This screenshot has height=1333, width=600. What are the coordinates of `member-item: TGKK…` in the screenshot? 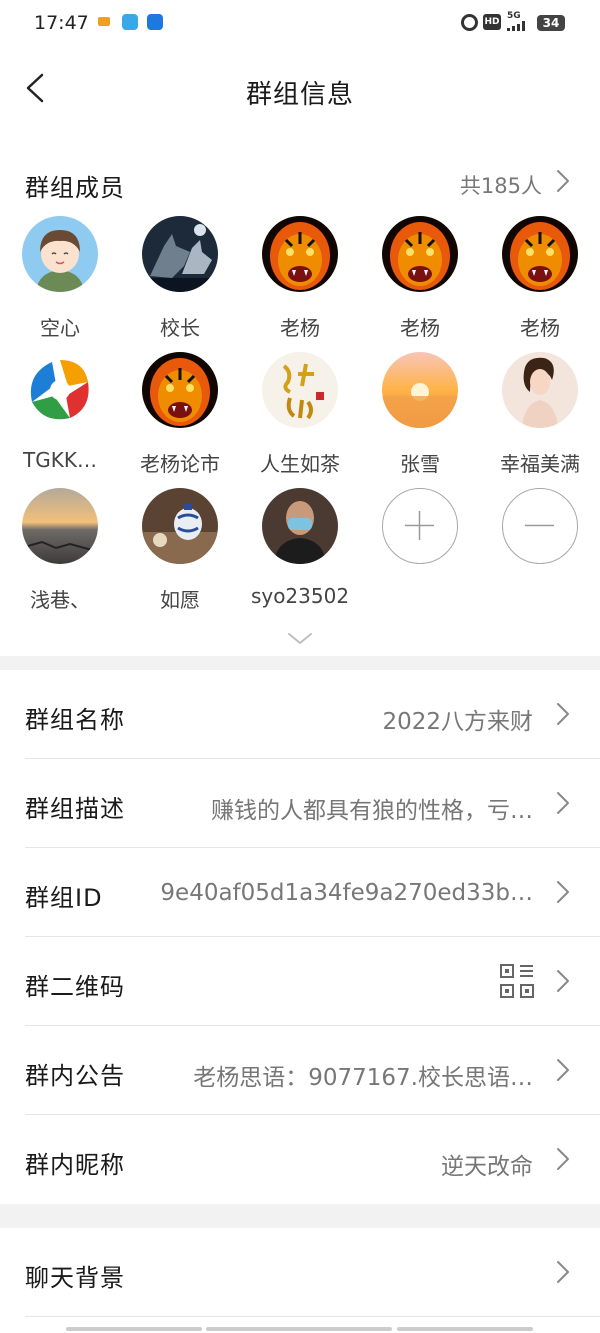 It's located at (60, 417).